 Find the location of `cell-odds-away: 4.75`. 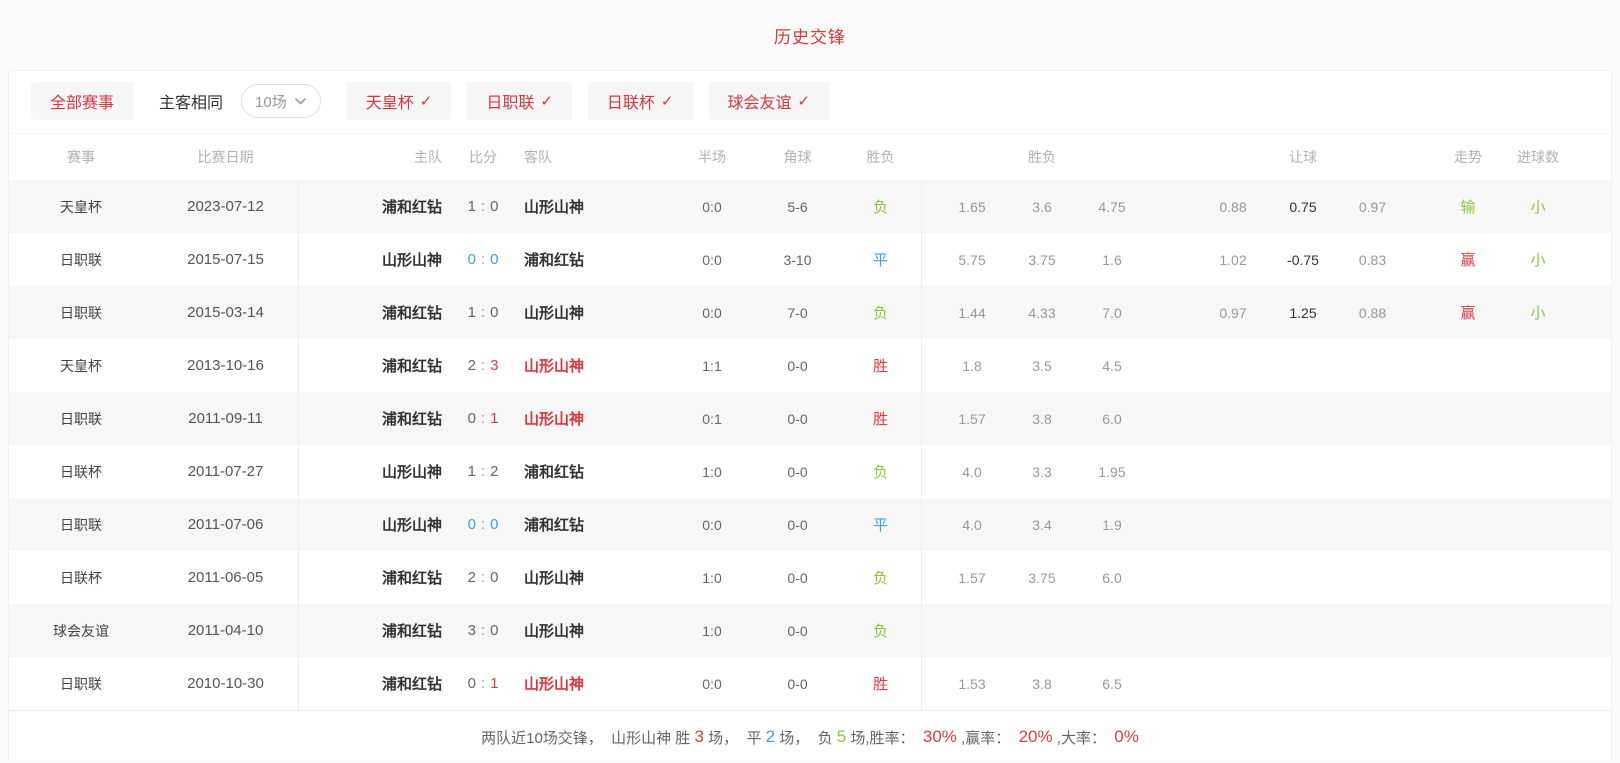

cell-odds-away: 4.75 is located at coordinates (1112, 206).